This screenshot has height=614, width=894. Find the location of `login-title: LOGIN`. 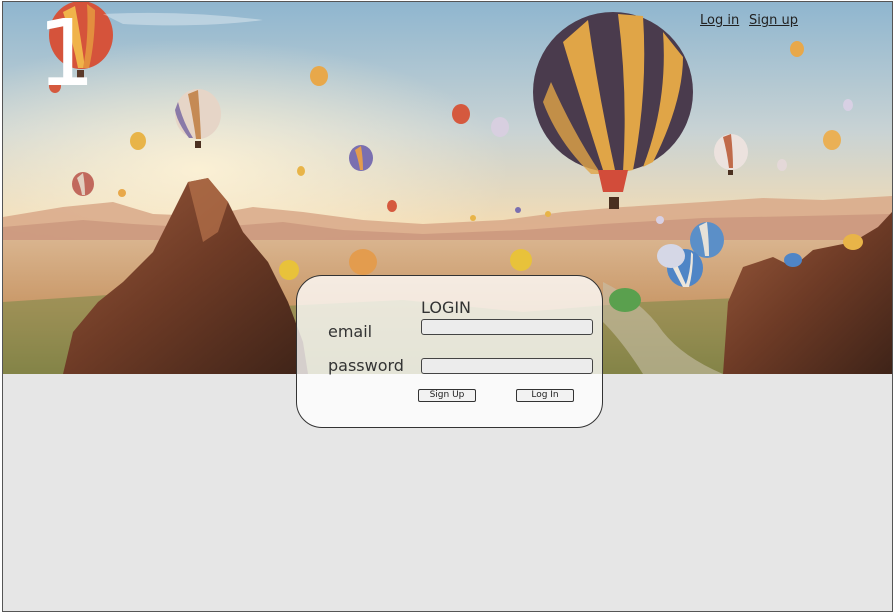

login-title: LOGIN is located at coordinates (446, 307).